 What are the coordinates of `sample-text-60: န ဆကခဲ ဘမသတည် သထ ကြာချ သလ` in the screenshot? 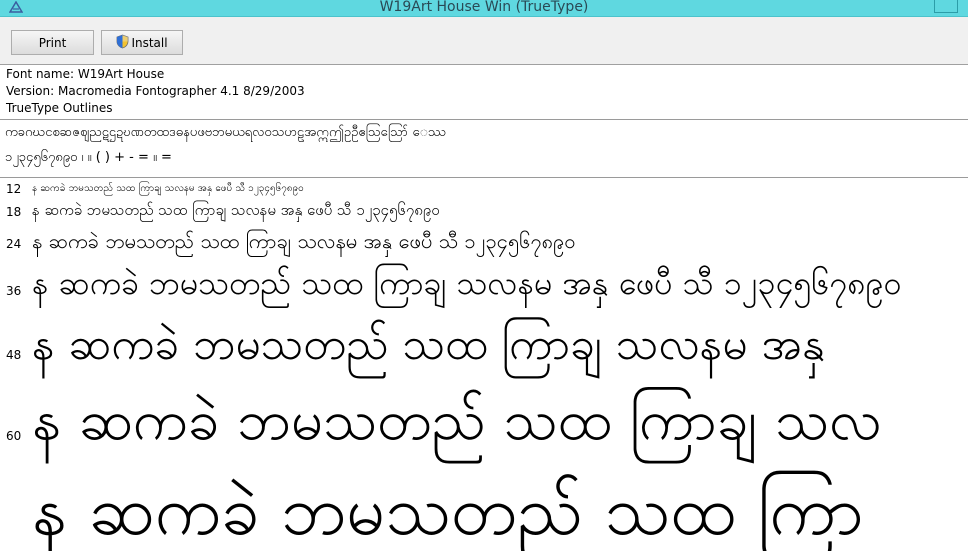 It's located at (457, 420).